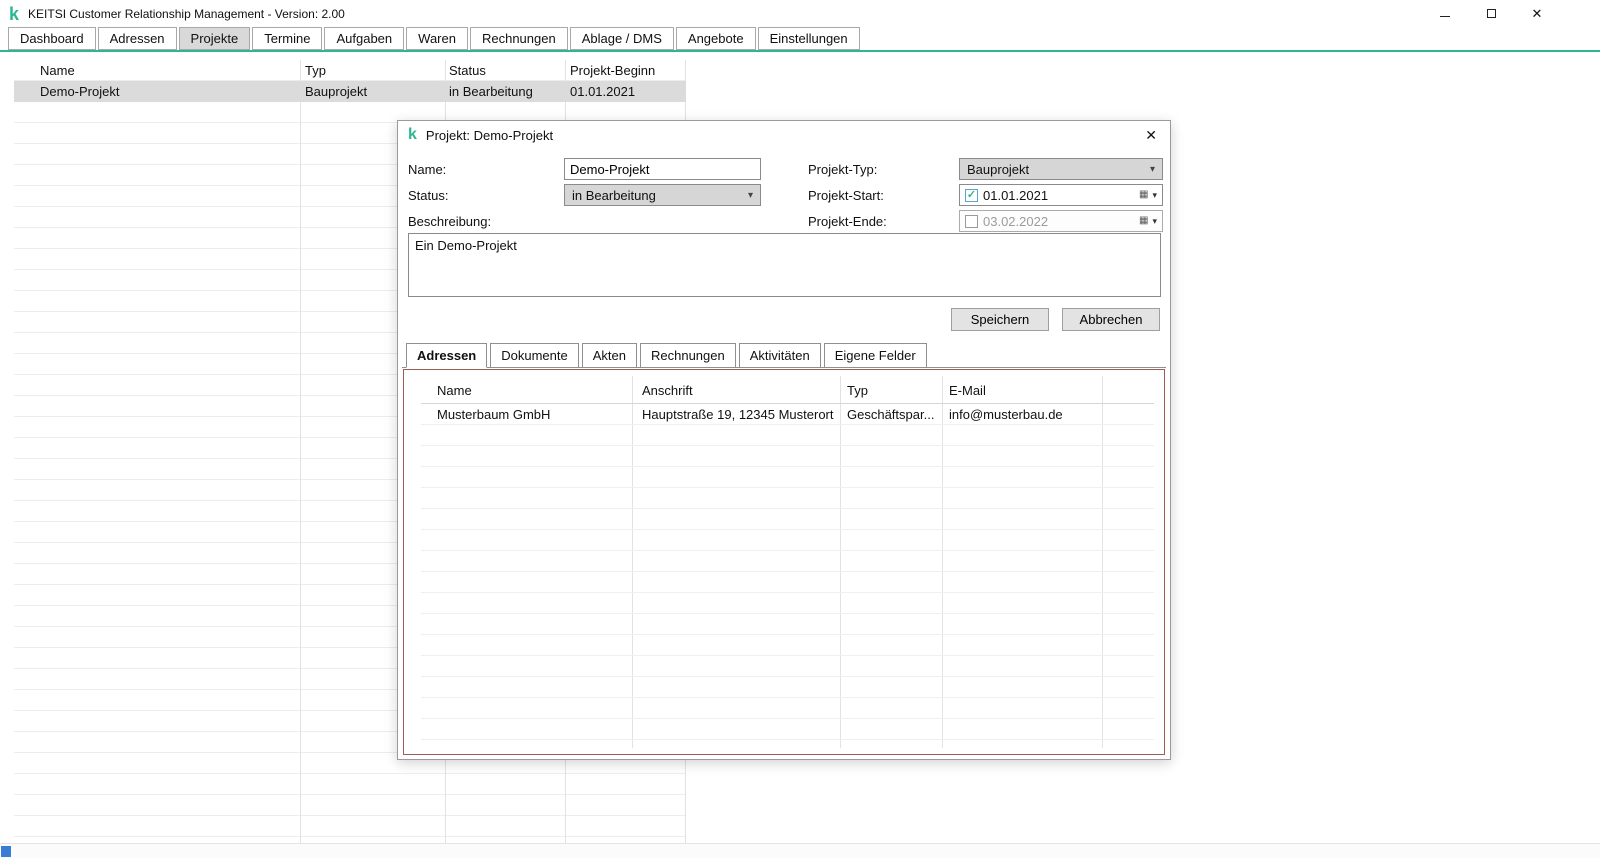  What do you see at coordinates (715, 38) in the screenshot?
I see `tab-angebote: Angebote` at bounding box center [715, 38].